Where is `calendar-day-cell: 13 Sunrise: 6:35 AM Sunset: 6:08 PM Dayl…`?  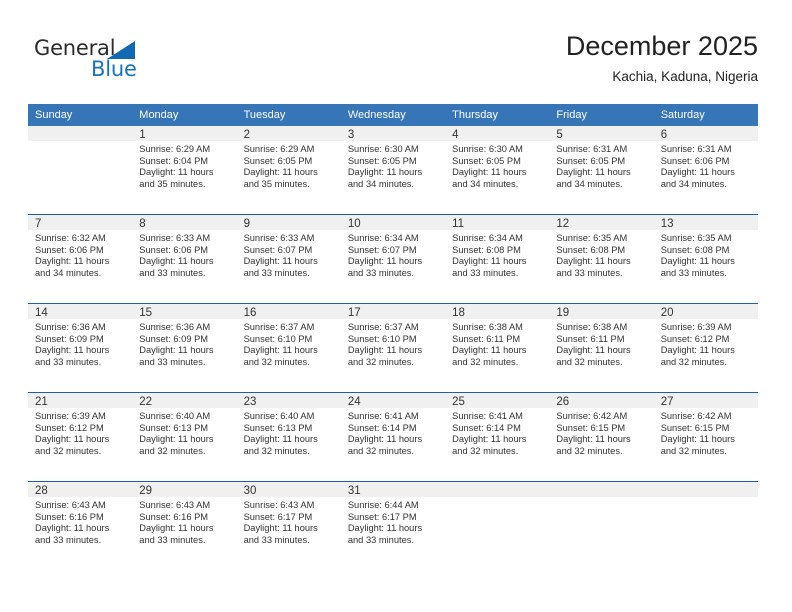
calendar-day-cell: 13 Sunrise: 6:35 AM Sunset: 6:08 PM Dayl… is located at coordinates (705, 259).